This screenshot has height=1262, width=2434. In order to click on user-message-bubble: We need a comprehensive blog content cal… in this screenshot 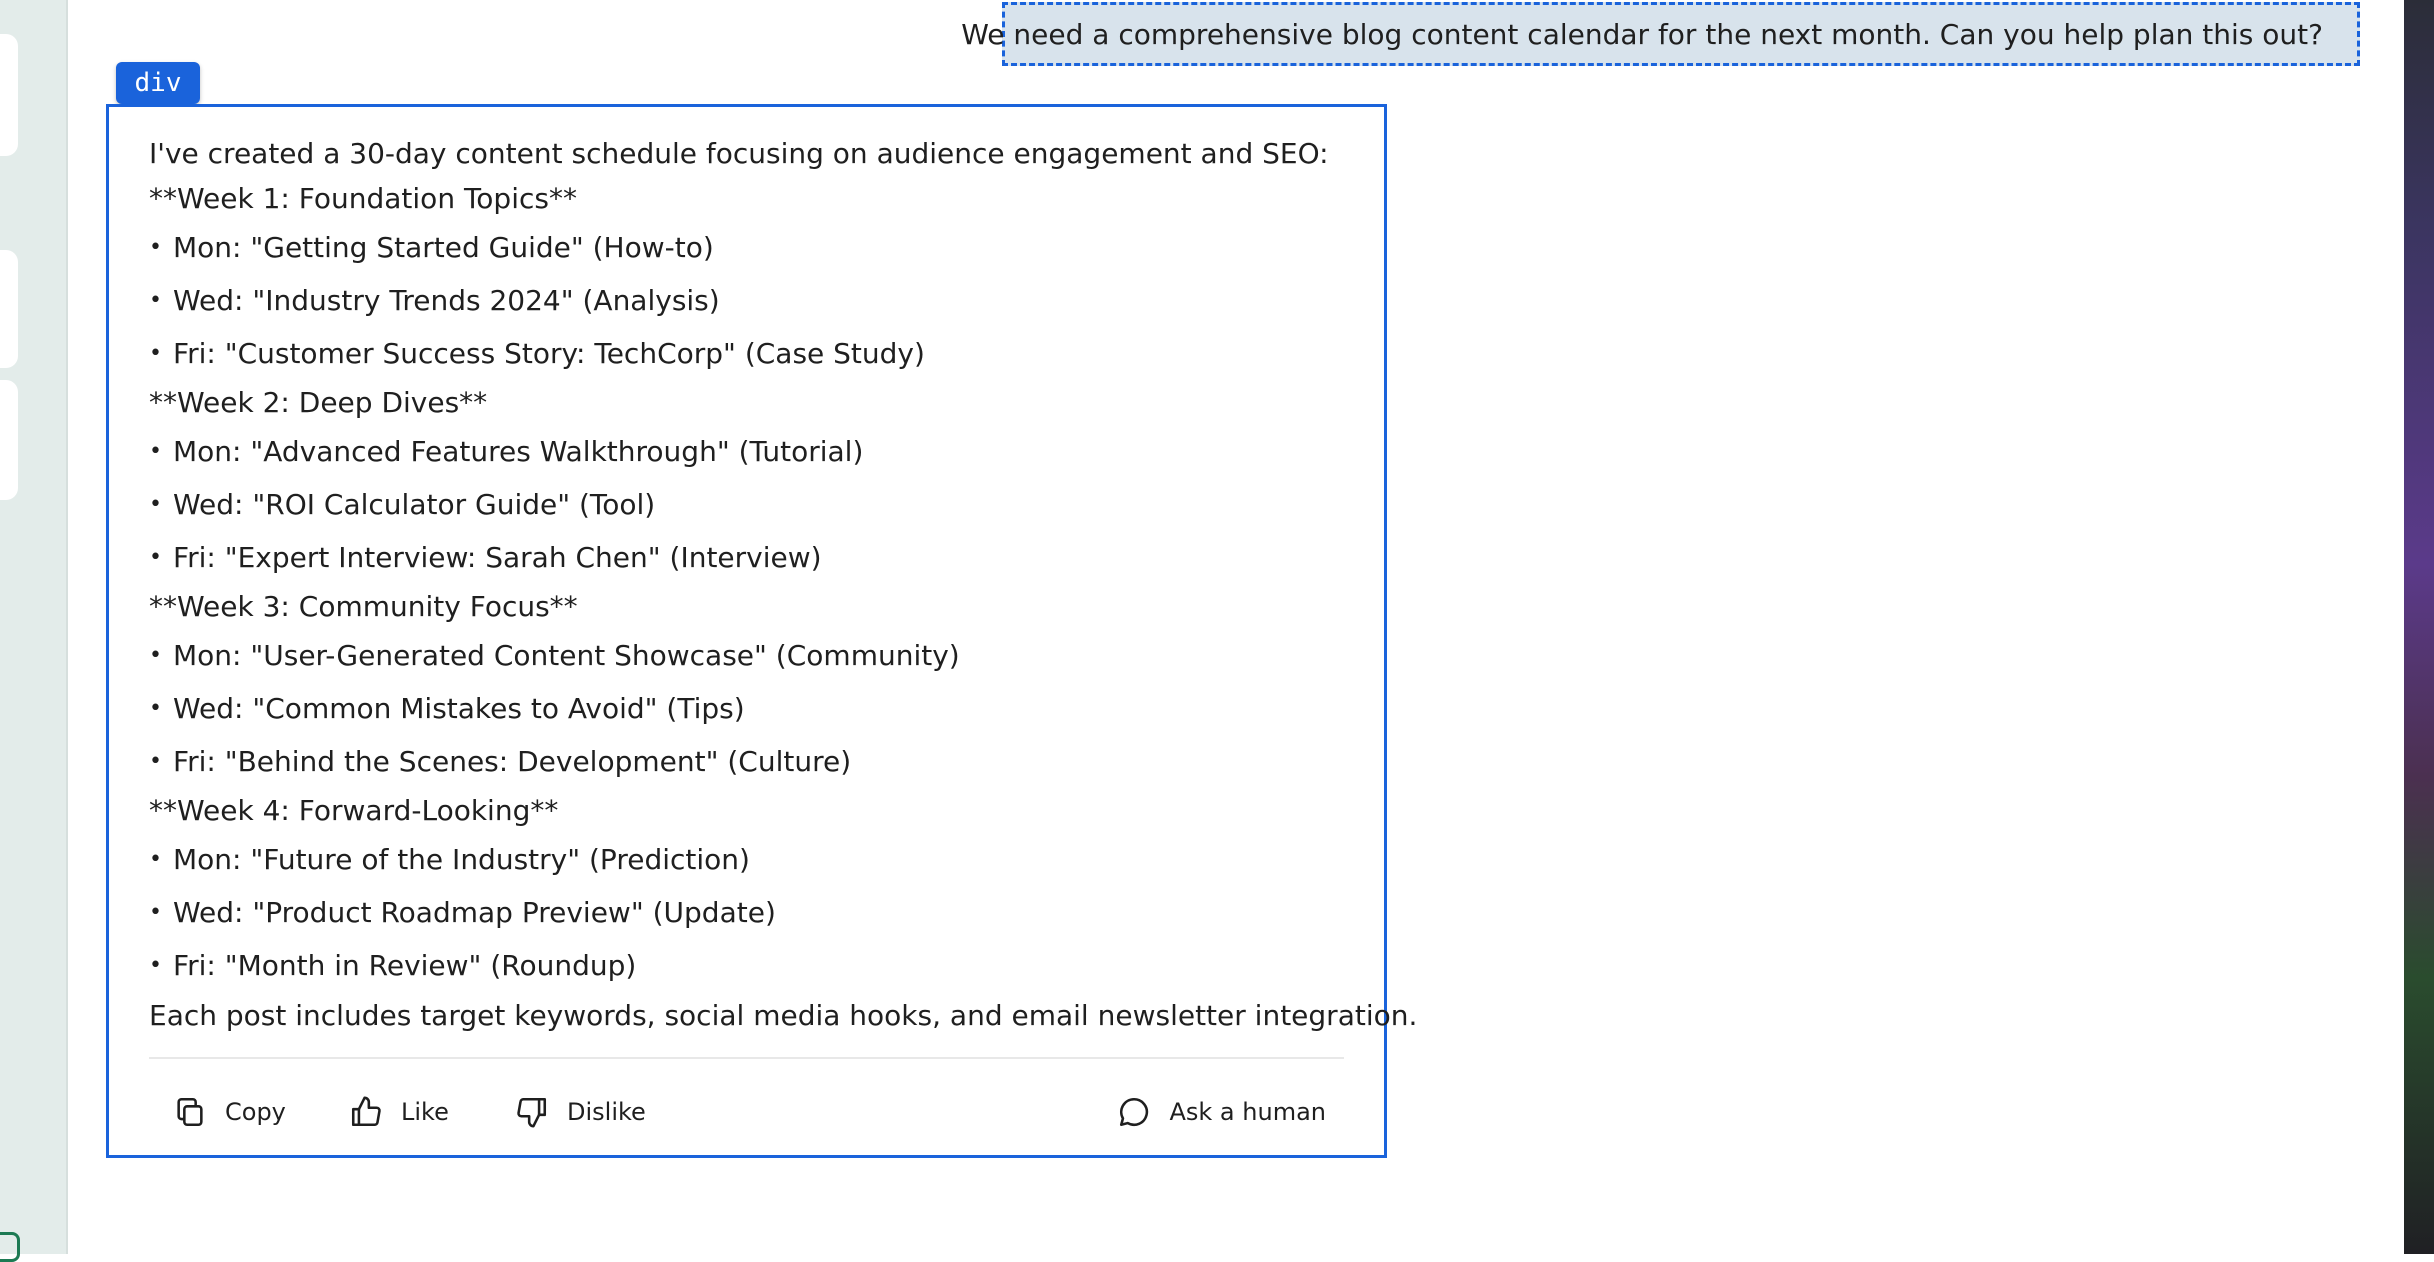, I will do `click(1660, 34)`.